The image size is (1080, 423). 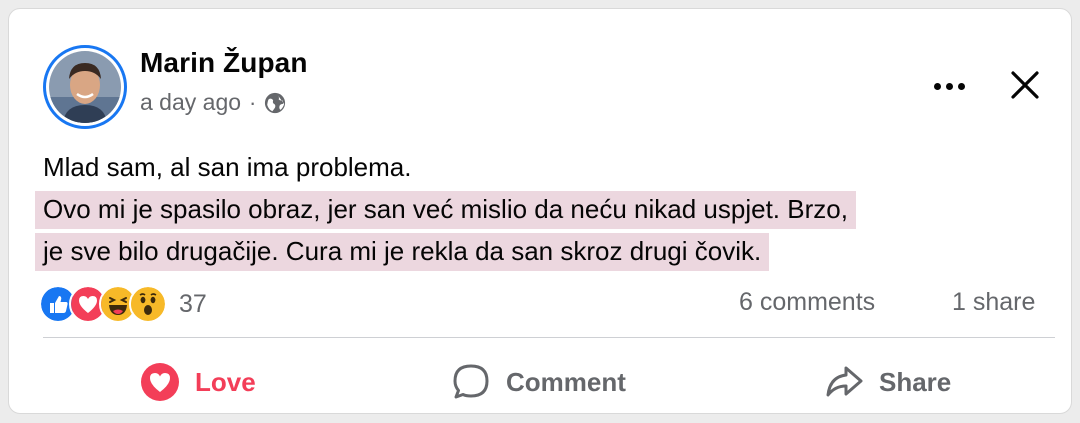 I want to click on post-meta: a day ago ·, so click(x=213, y=102).